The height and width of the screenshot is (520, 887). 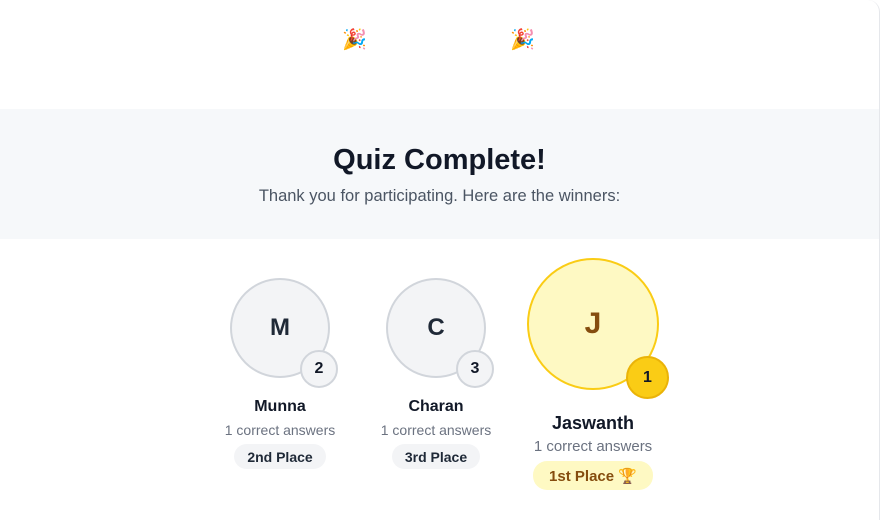 I want to click on winner-second-place: M 2 Munna 1 correct answers 2nd Place, so click(x=280, y=378).